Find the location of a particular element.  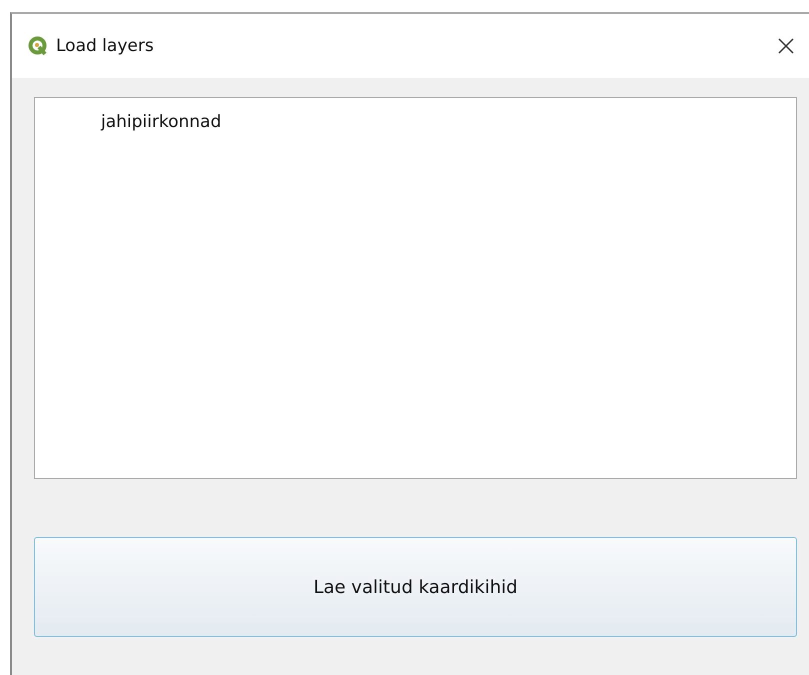

window-title: Load layers is located at coordinates (105, 46).